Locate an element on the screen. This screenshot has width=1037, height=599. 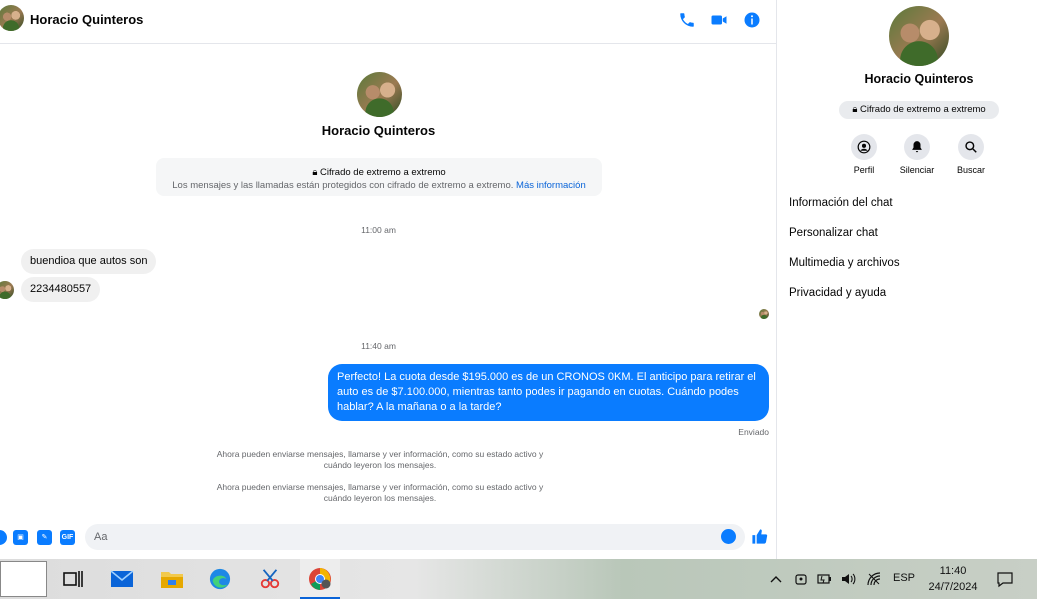
chat-header: Horacio Quinteros is located at coordinates (388, 22).